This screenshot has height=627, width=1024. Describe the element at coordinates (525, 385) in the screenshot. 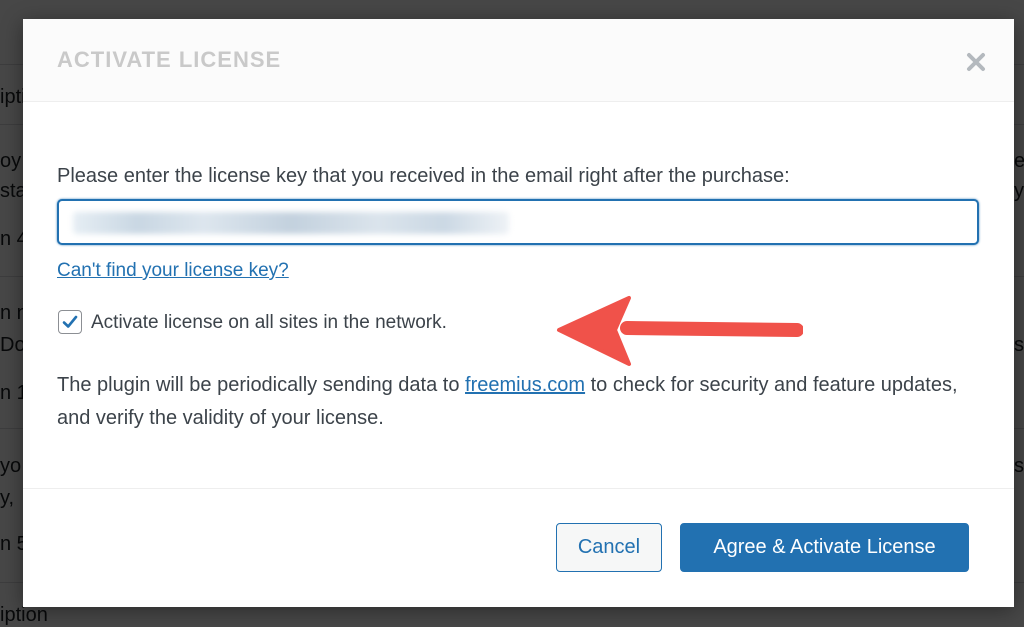

I see `freemius-link: freemius.com` at that location.